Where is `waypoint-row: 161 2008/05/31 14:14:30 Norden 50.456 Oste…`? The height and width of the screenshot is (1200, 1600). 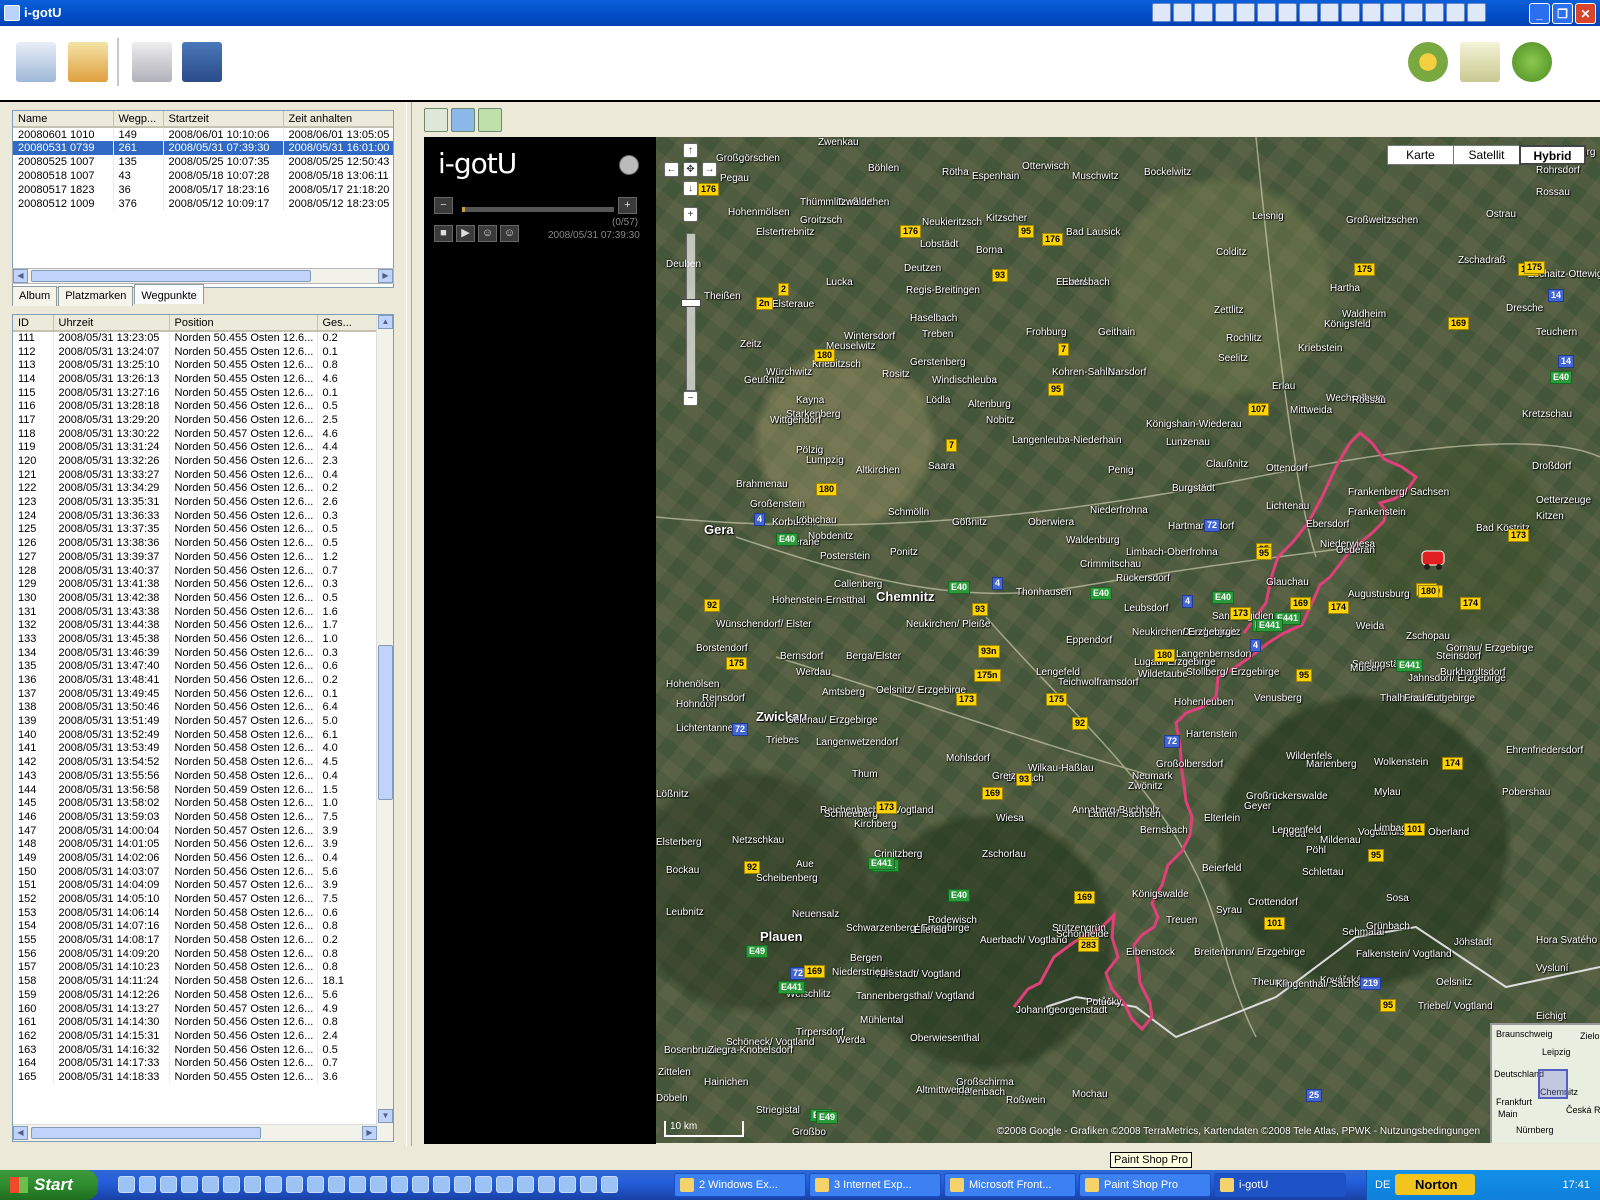
waypoint-row: 161 2008/05/31 14:14:30 Norden 50.456 Oste… is located at coordinates (195, 1022).